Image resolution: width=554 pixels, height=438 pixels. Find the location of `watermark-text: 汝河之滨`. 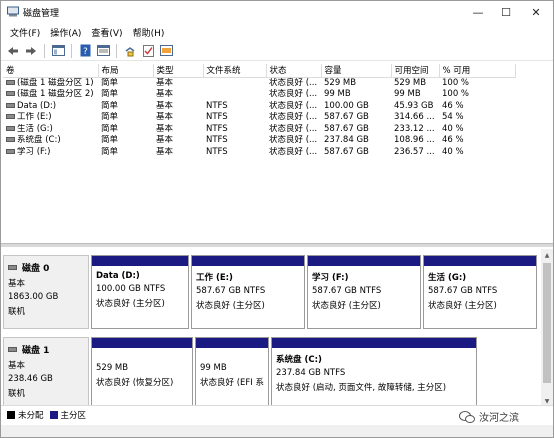

watermark-text: 汝河之滨 is located at coordinates (499, 418).